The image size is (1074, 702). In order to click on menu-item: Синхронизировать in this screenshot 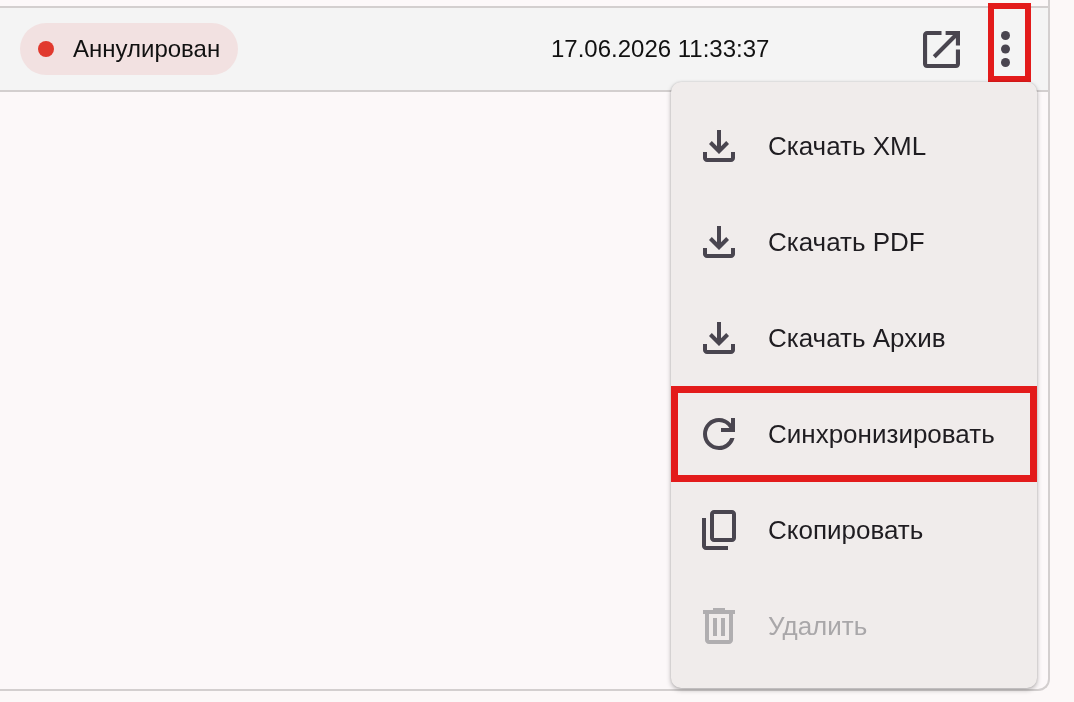, I will do `click(854, 434)`.